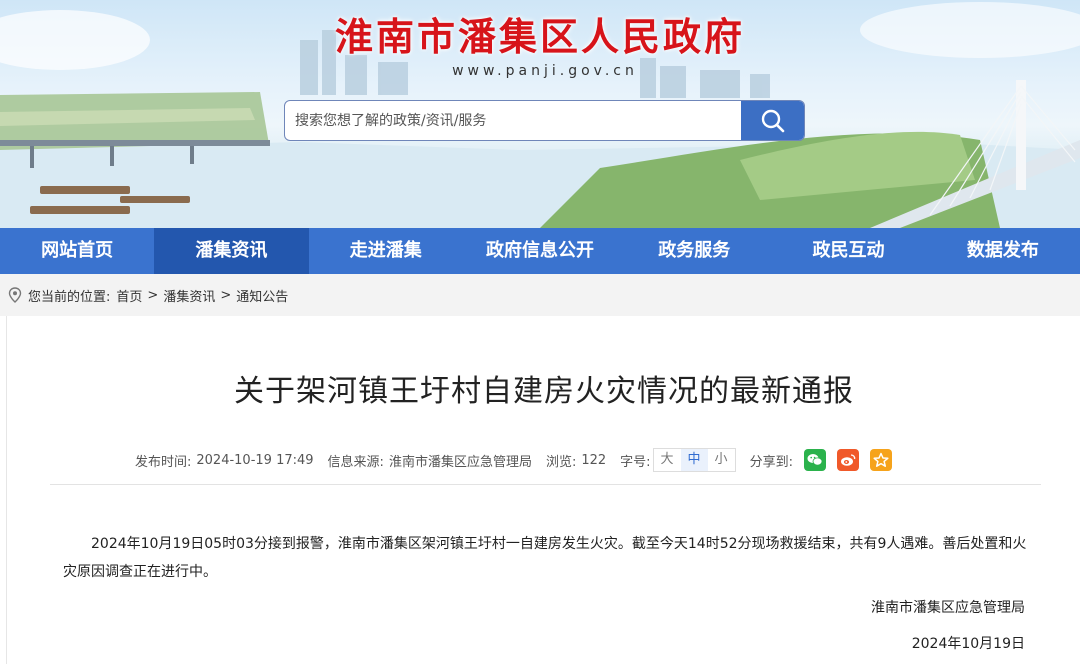  What do you see at coordinates (262, 295) in the screenshot?
I see `breadcrumb-notices-link: 通知公告` at bounding box center [262, 295].